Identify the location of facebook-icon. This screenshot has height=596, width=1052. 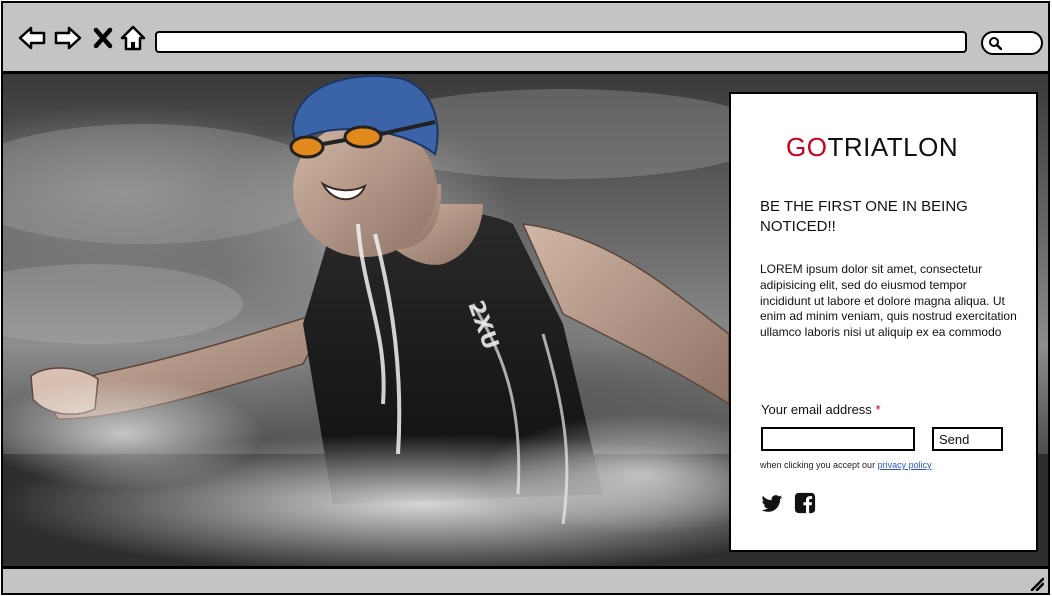
(805, 503).